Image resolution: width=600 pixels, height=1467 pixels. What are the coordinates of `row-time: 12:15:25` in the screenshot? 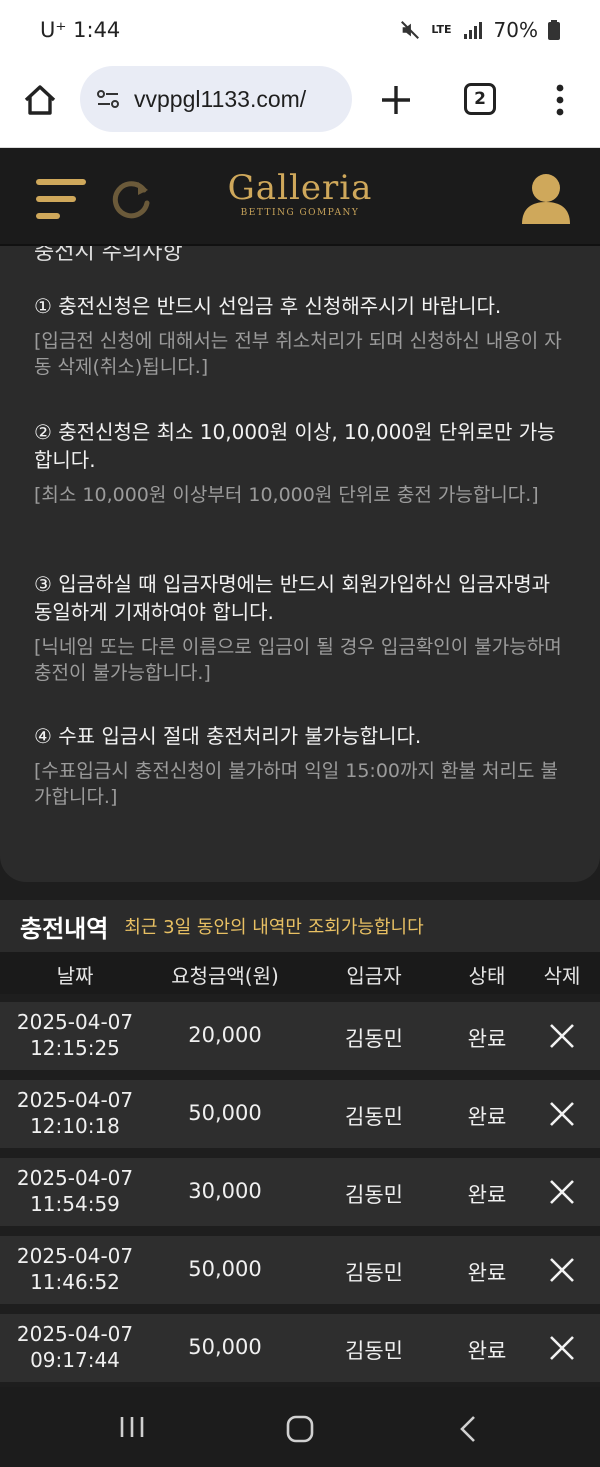 It's located at (75, 1048).